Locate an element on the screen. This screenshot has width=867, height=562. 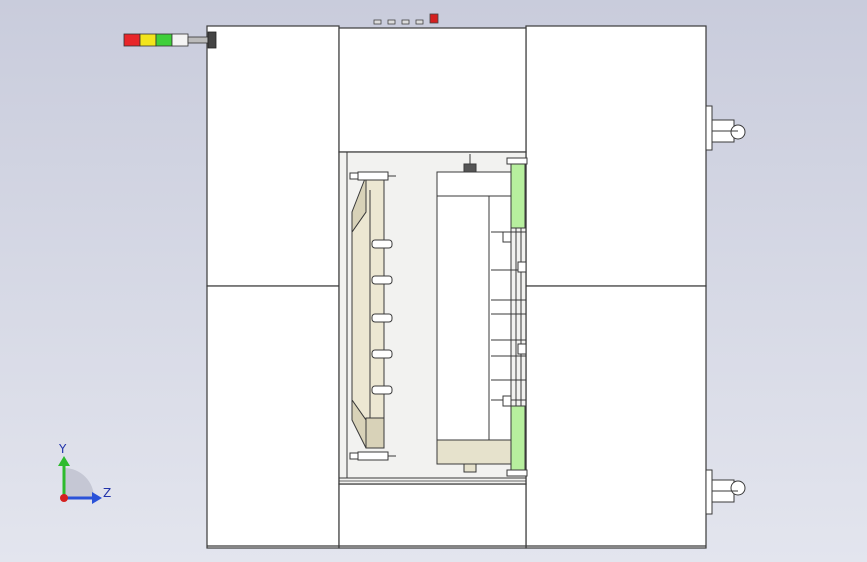
control-buttons is located at coordinates (406, 19).